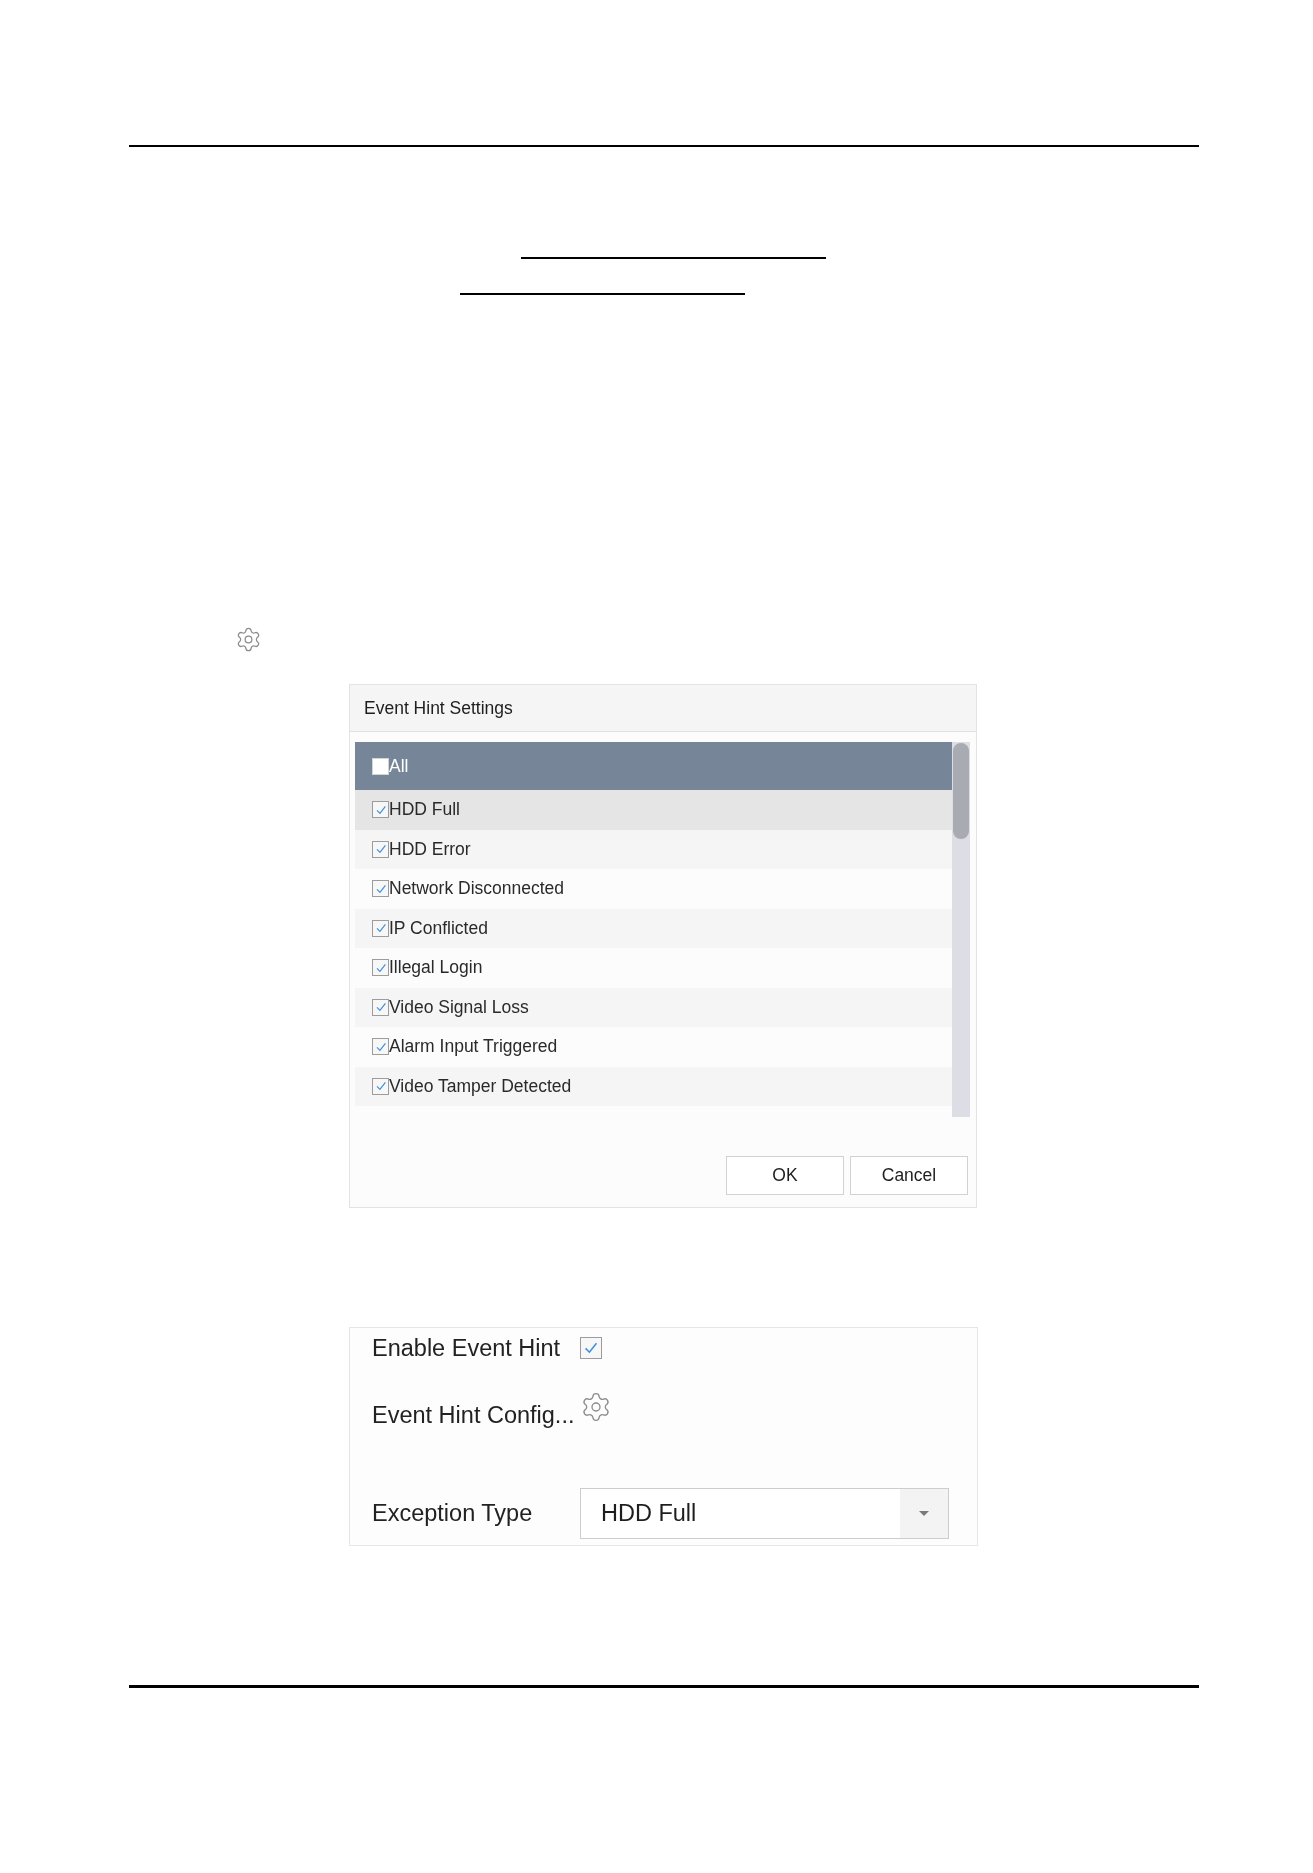  What do you see at coordinates (653, 810) in the screenshot?
I see `list-row: HDD Full` at bounding box center [653, 810].